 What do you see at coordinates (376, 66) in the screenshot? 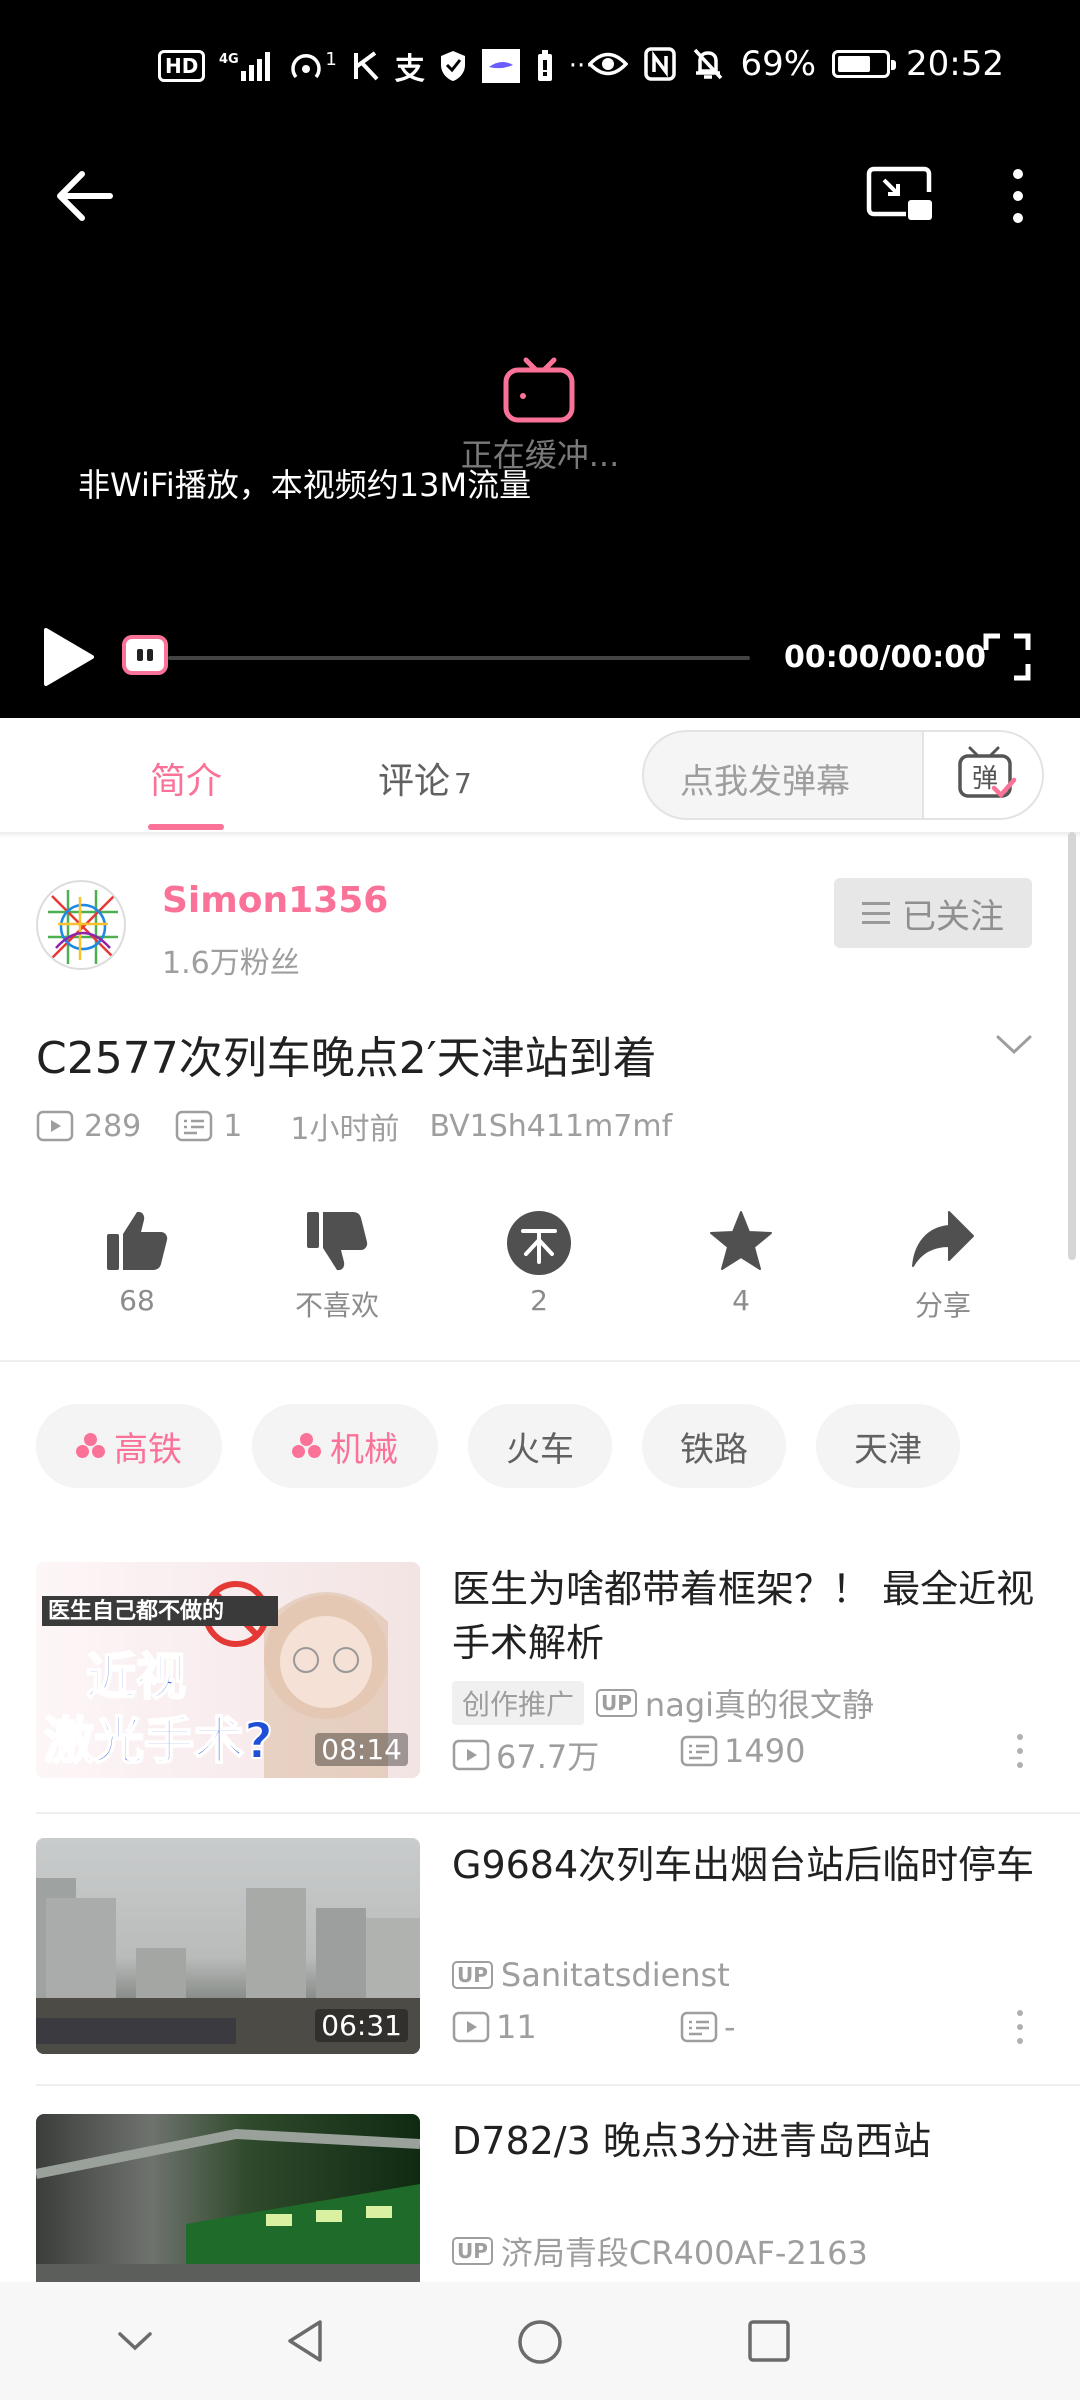
I see `status-left-icons: HD 4G 1 支 ···` at bounding box center [376, 66].